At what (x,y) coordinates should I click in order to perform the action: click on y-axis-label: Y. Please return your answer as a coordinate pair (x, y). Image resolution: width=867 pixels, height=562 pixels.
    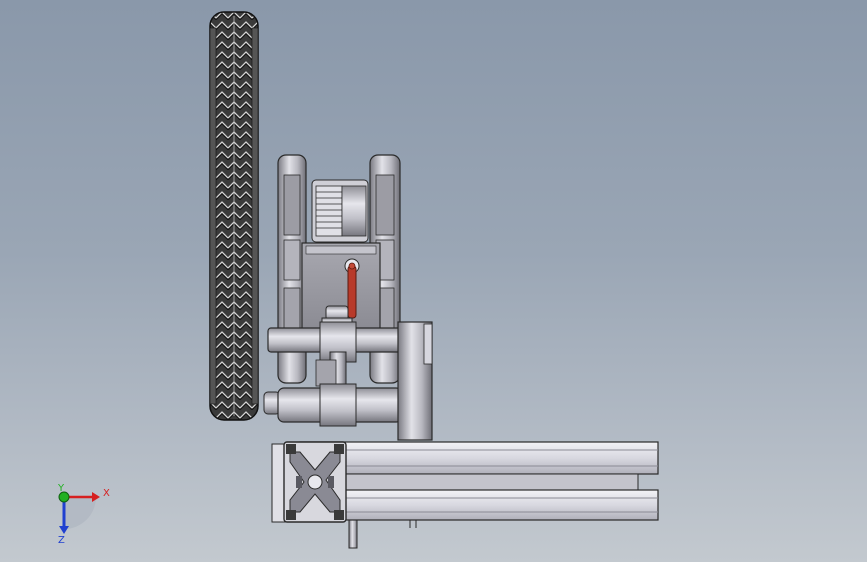
    Looking at the image, I should click on (61, 488).